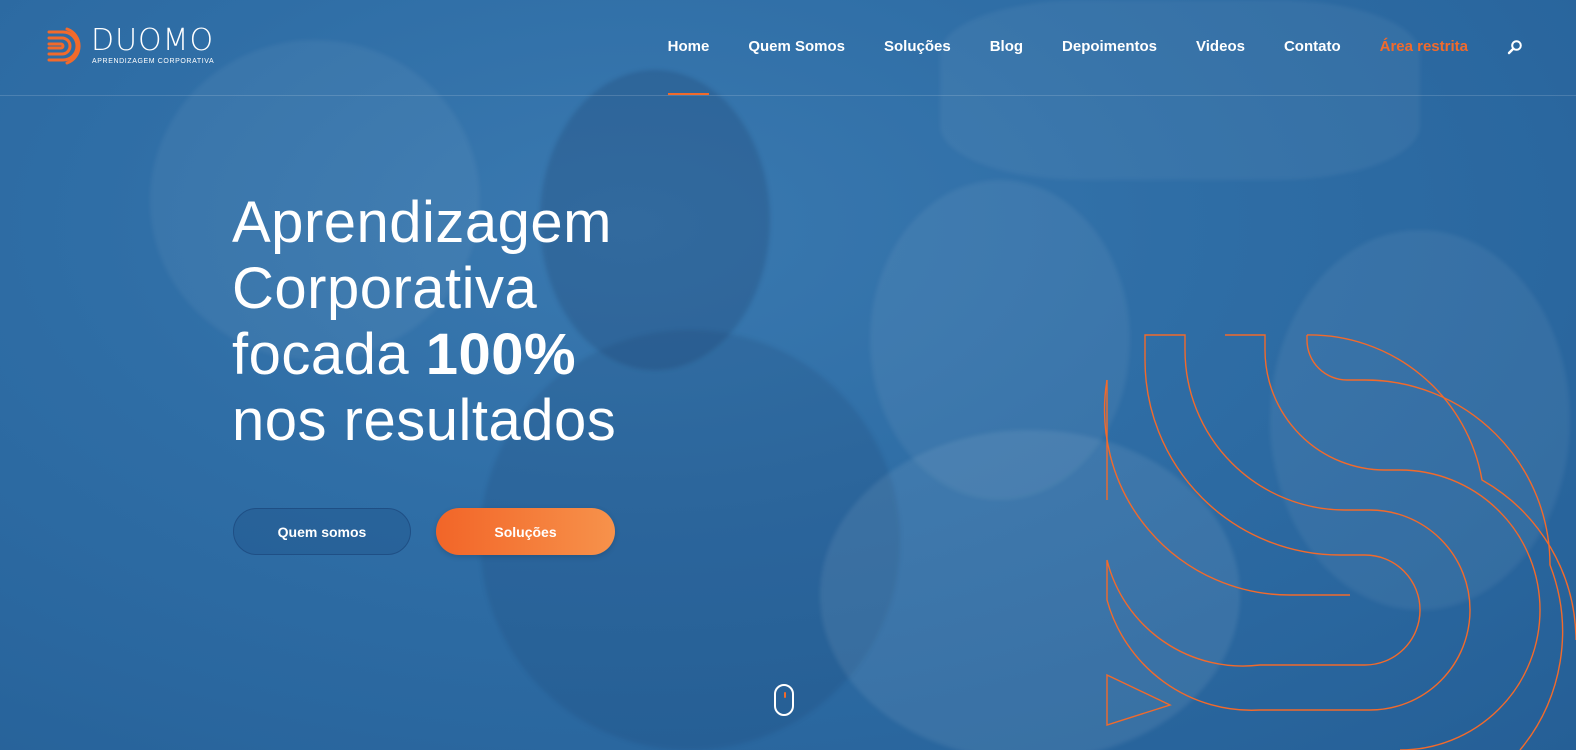 The height and width of the screenshot is (750, 1576). I want to click on nav-item-blog: Blog, so click(1006, 47).